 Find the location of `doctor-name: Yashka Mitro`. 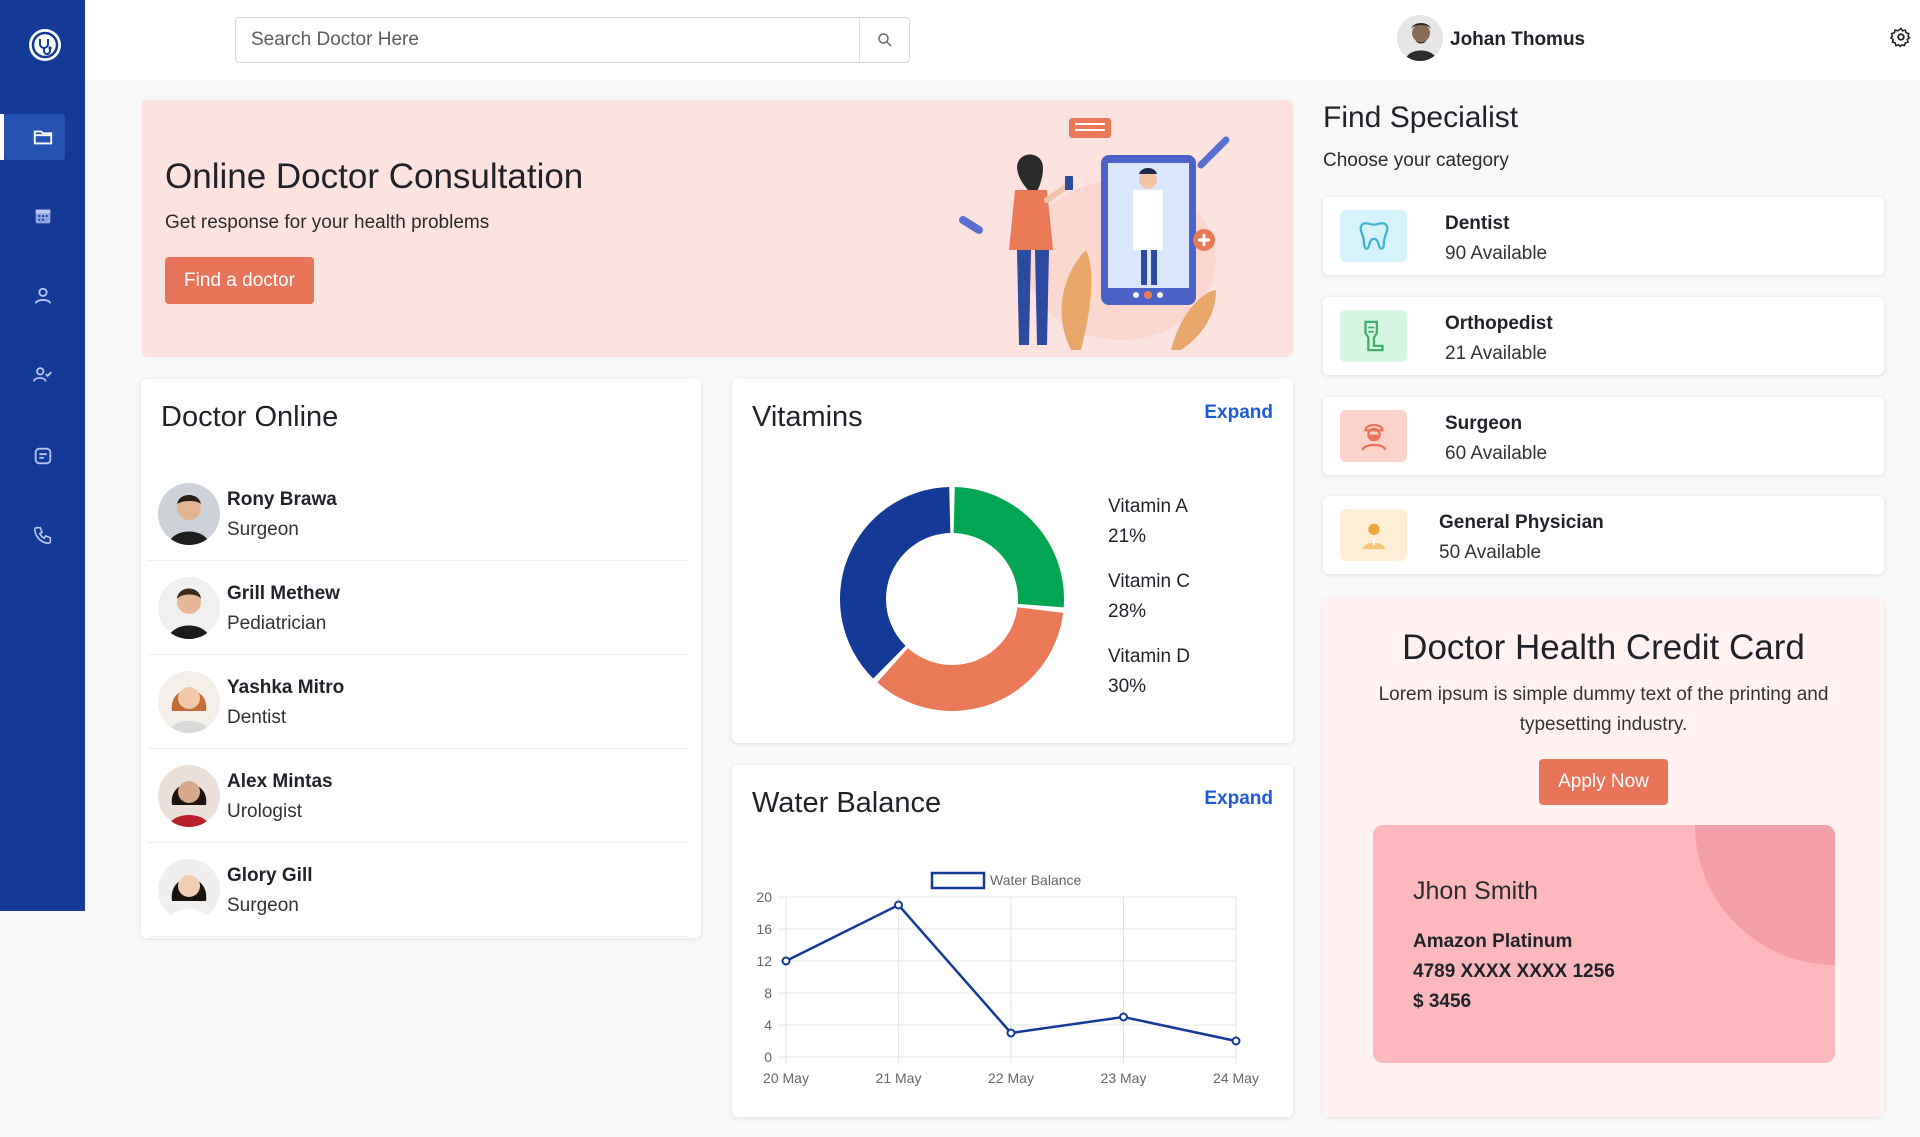

doctor-name: Yashka Mitro is located at coordinates (286, 687).